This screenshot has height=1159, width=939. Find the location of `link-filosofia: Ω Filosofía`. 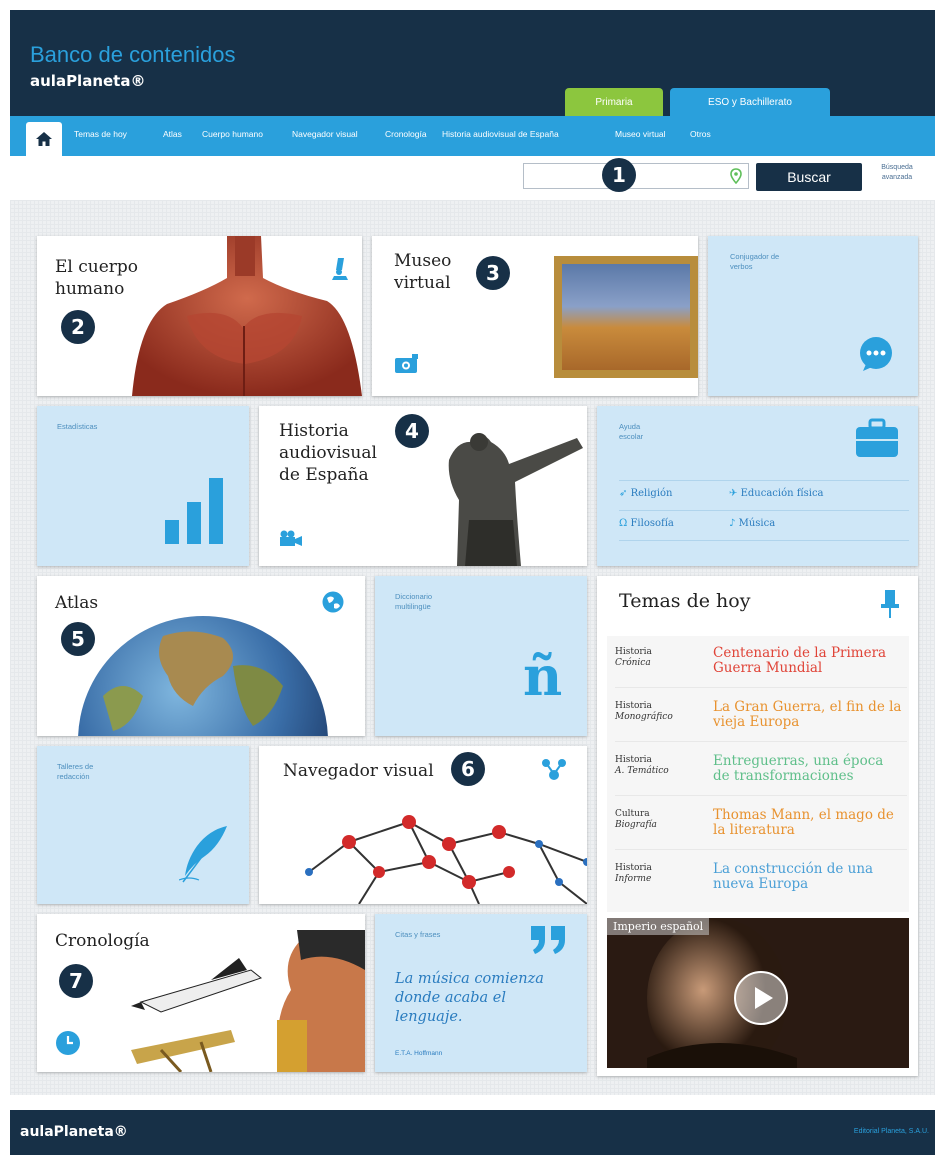

link-filosofia: Ω Filosofía is located at coordinates (646, 523).